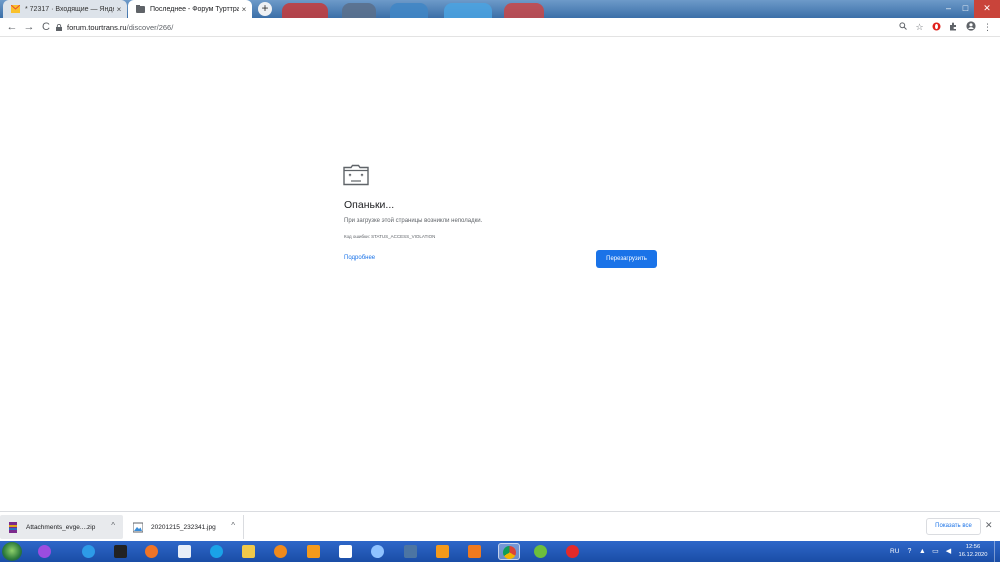 Image resolution: width=1000 pixels, height=562 pixels. Describe the element at coordinates (345, 551) in the screenshot. I see `yandex-browser-icon` at that location.